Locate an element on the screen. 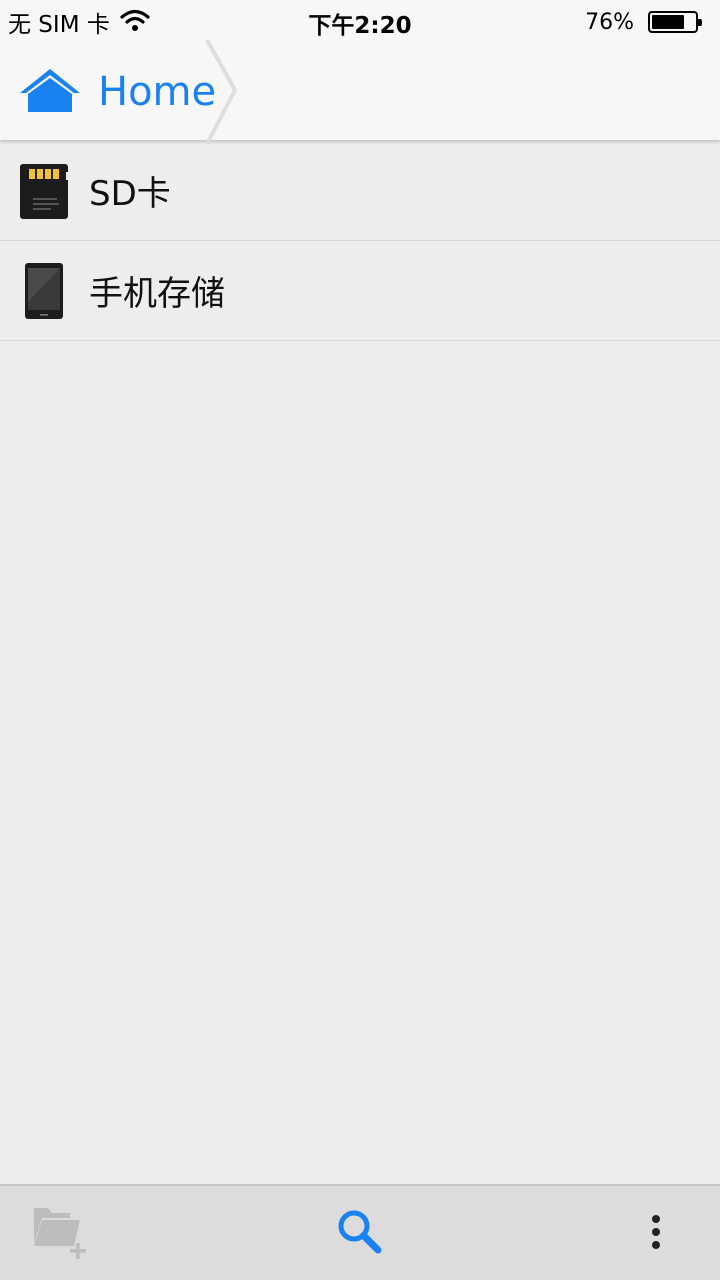 Image resolution: width=720 pixels, height=1280 pixels. sd-card-icon is located at coordinates (44, 191).